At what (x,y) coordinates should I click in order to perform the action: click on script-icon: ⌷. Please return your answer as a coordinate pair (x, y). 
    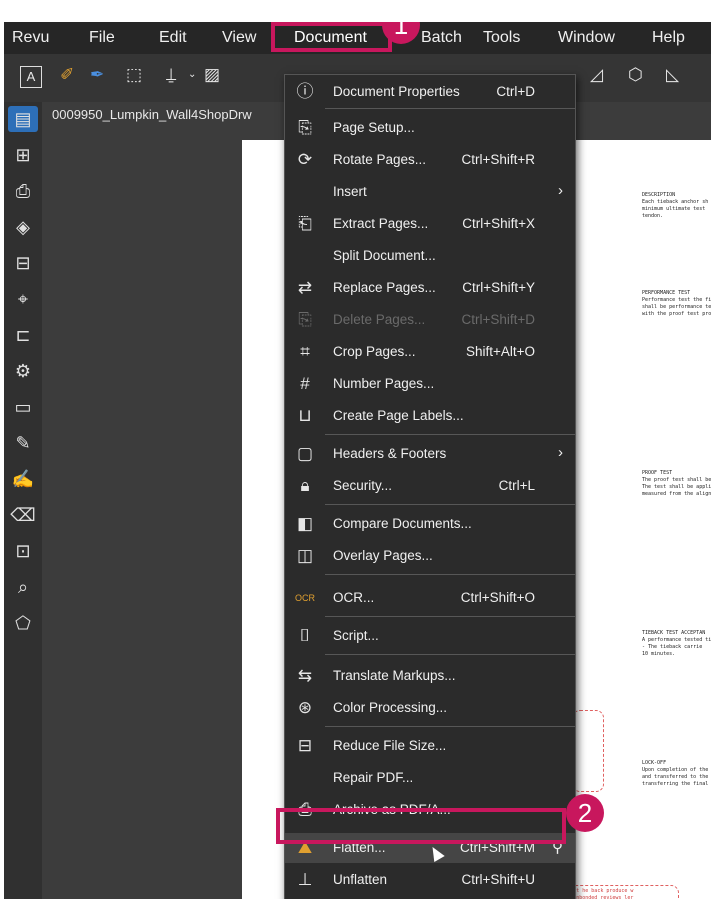
    Looking at the image, I should click on (305, 635).